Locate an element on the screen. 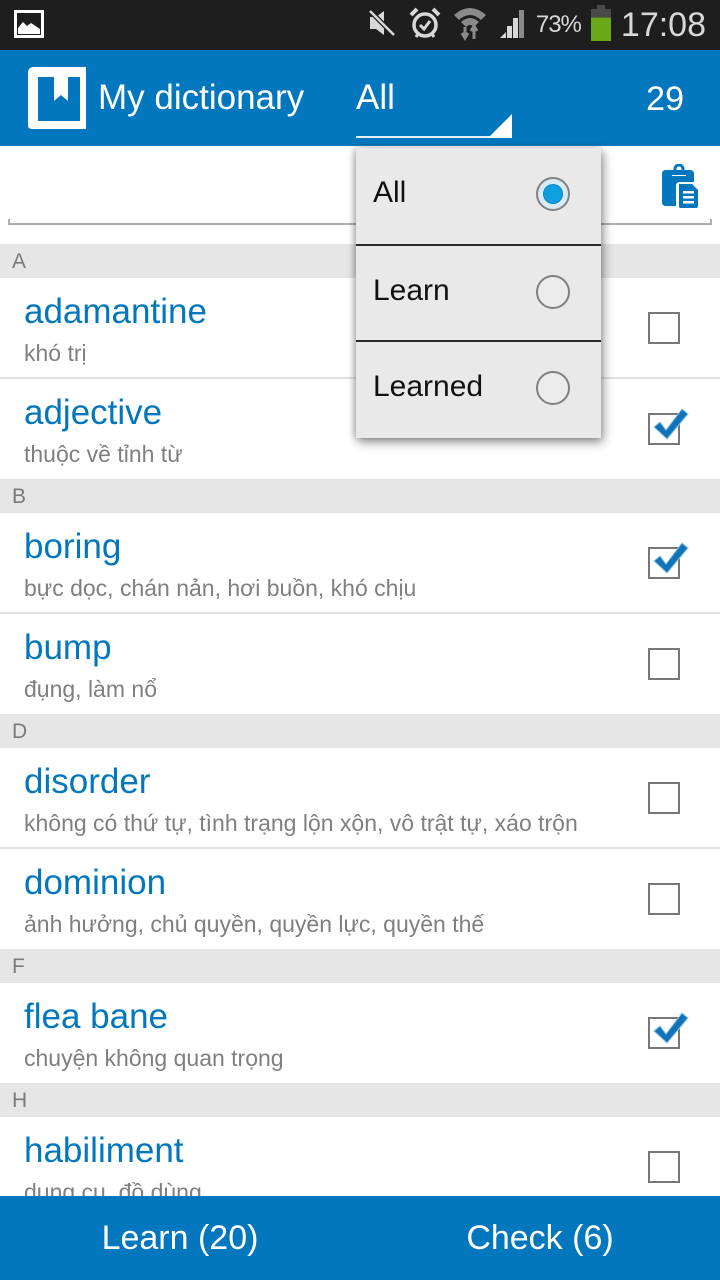 The width and height of the screenshot is (720, 1280). learn-button: Learn (20) is located at coordinates (180, 1238).